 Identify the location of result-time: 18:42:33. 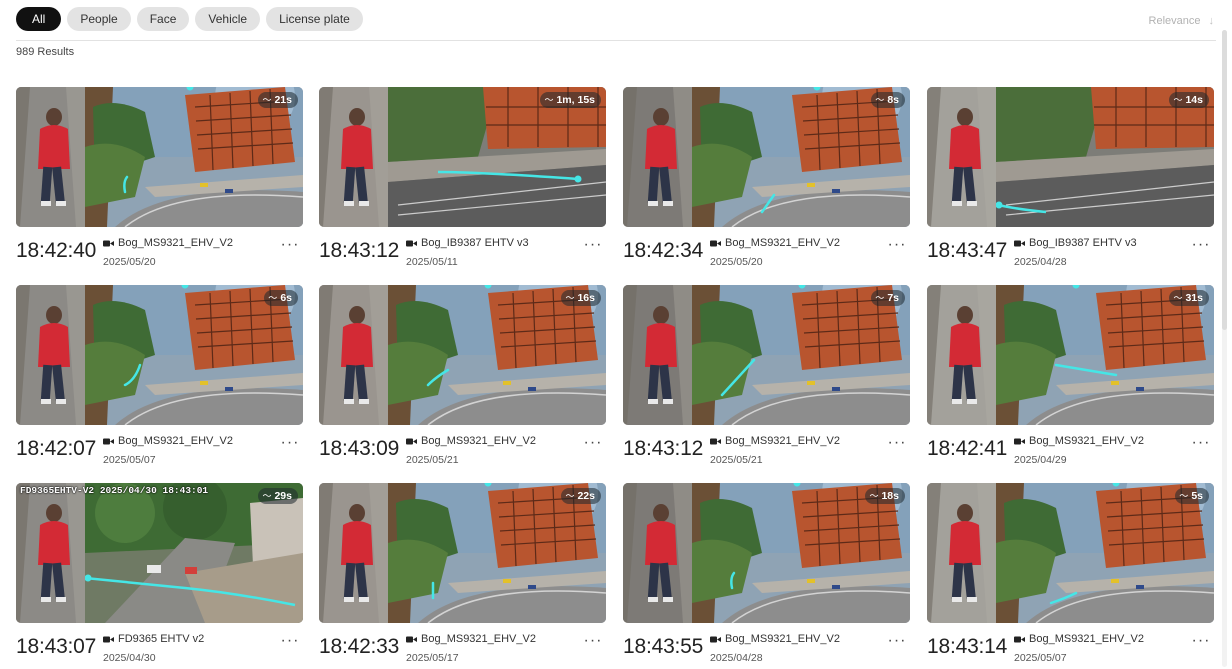
(359, 646).